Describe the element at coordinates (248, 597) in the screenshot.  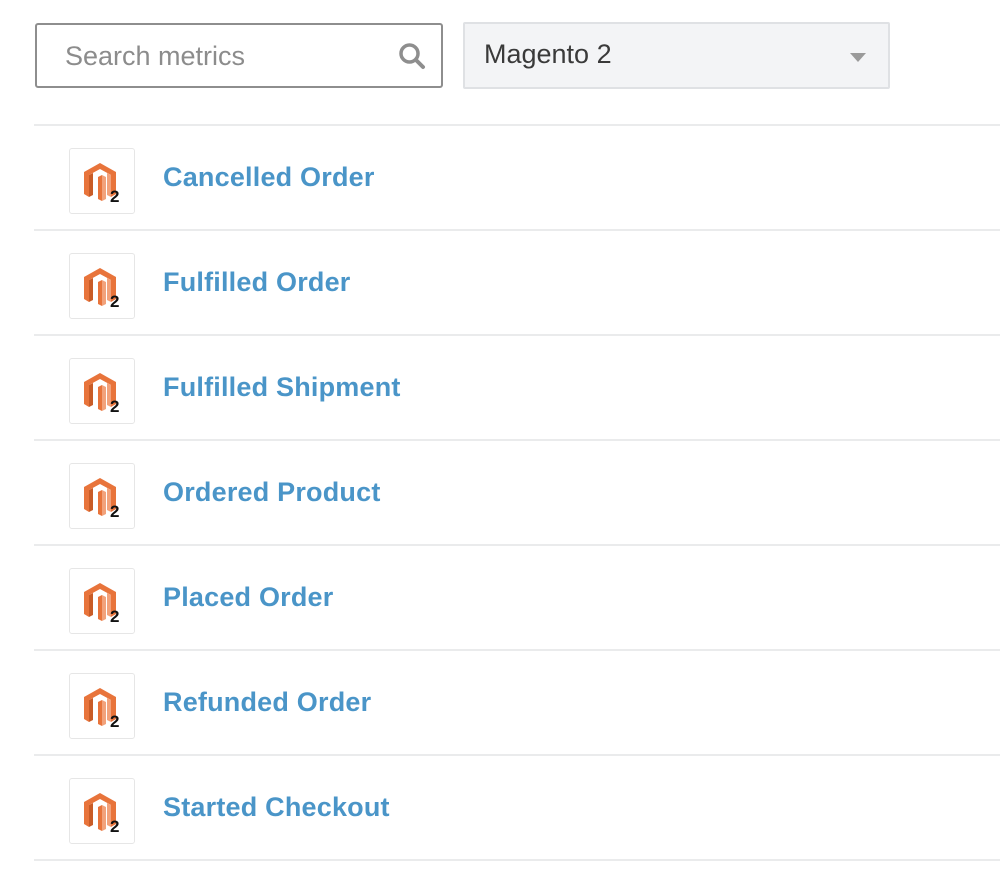
I see `metric-link: Placed Order` at that location.